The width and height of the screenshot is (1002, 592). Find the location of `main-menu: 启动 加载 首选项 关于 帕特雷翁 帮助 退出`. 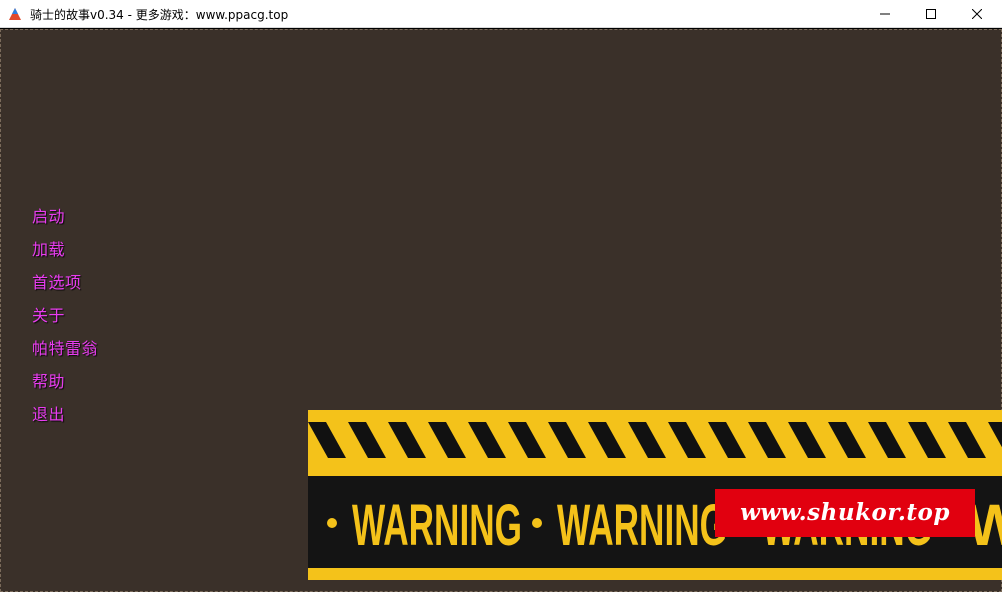

main-menu: 启动 加载 首选项 关于 帕特雷翁 帮助 退出 is located at coordinates (65, 318).